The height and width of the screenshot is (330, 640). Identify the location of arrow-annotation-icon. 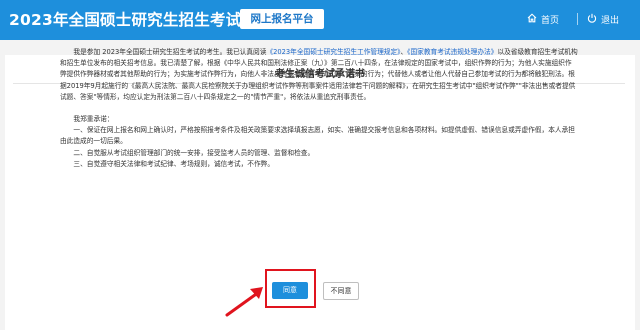
(244, 302).